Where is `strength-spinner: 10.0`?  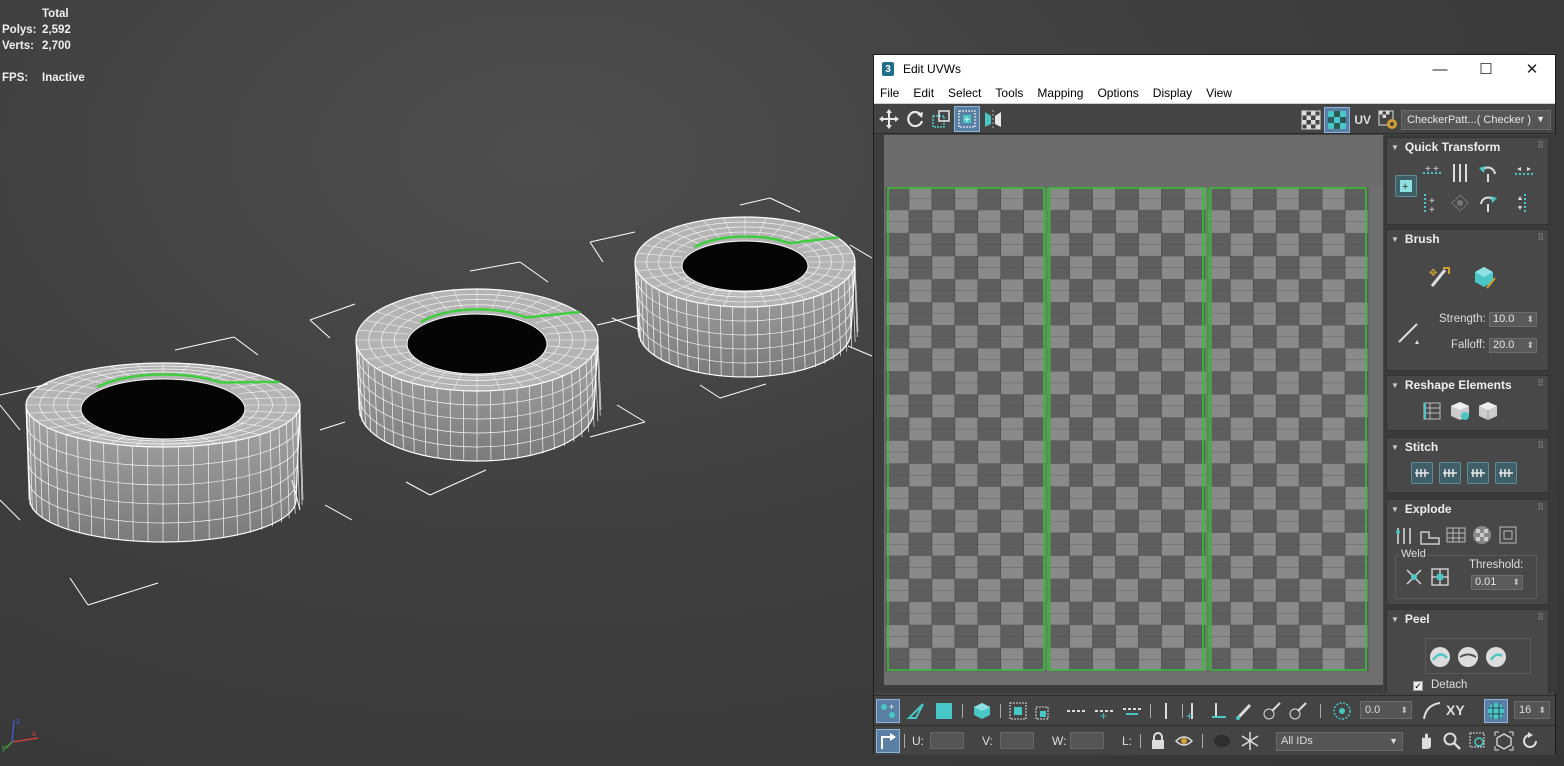
strength-spinner: 10.0 is located at coordinates (1513, 319).